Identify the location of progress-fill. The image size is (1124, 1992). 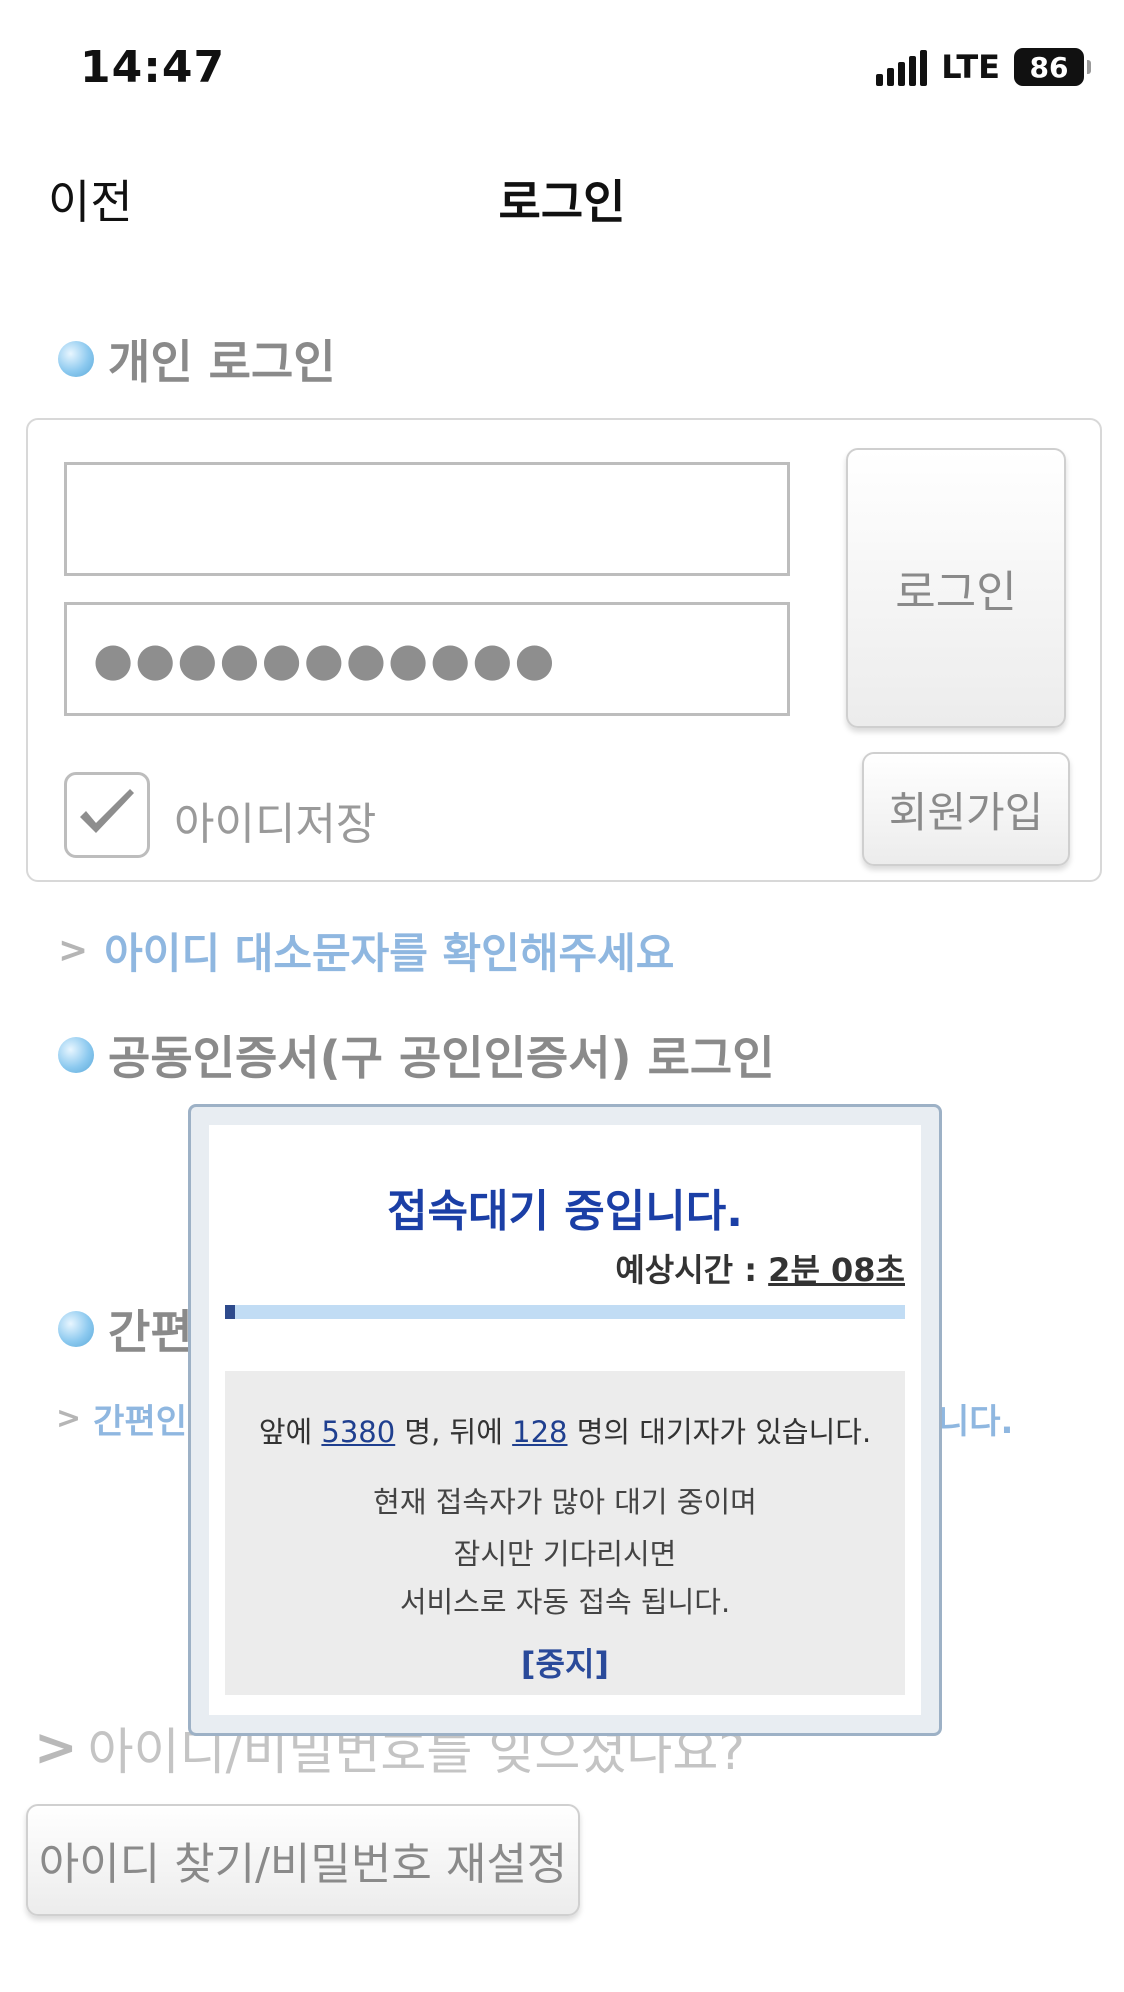
(230, 1312).